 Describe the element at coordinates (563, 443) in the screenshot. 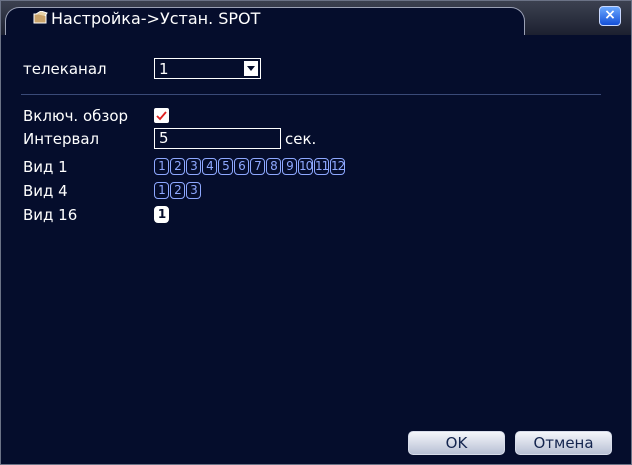

I see `cancel-button: Отмена` at that location.